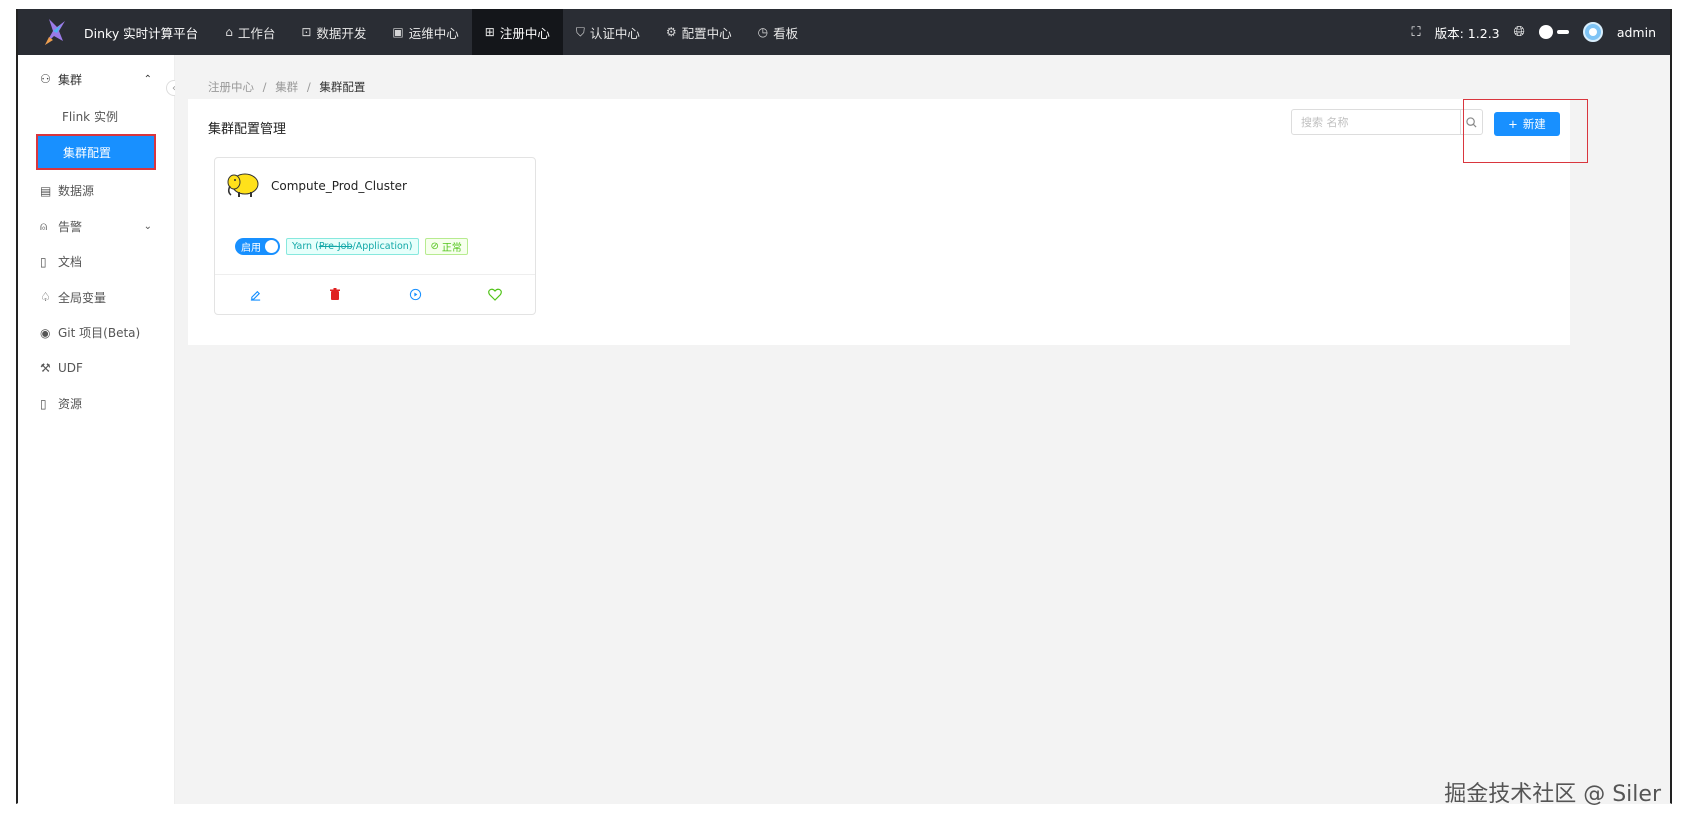 Image resolution: width=1681 pixels, height=820 pixels. What do you see at coordinates (489, 32) in the screenshot?
I see `apps-icon: ⊞` at bounding box center [489, 32].